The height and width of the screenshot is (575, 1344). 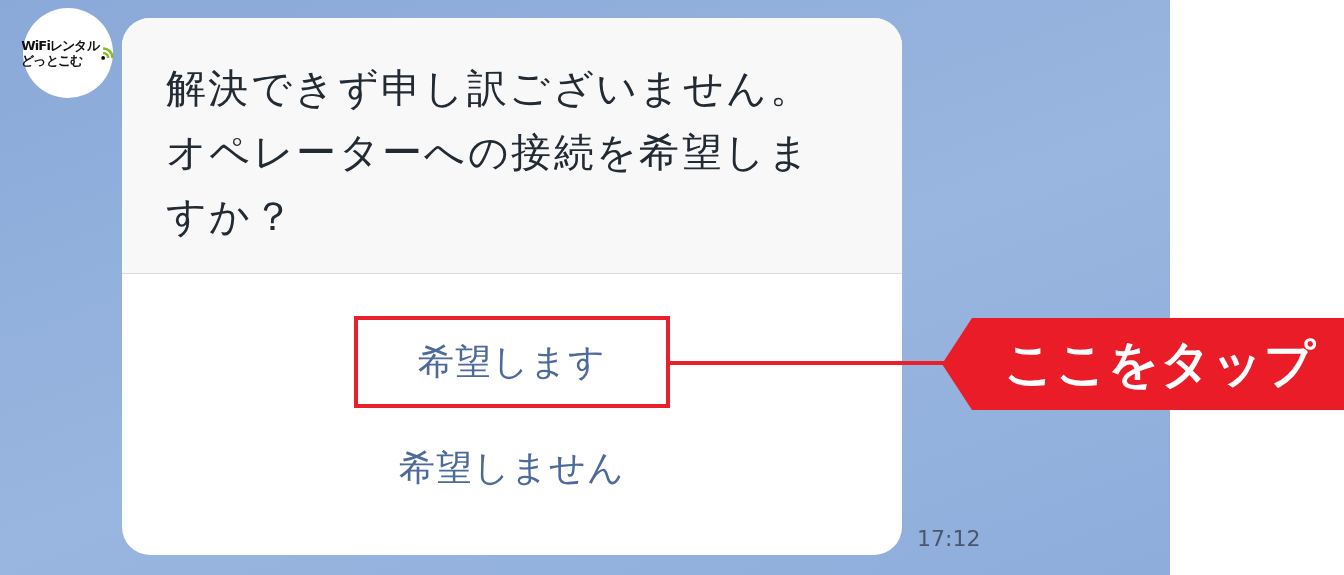 What do you see at coordinates (512, 362) in the screenshot?
I see `option-button: 希望します` at bounding box center [512, 362].